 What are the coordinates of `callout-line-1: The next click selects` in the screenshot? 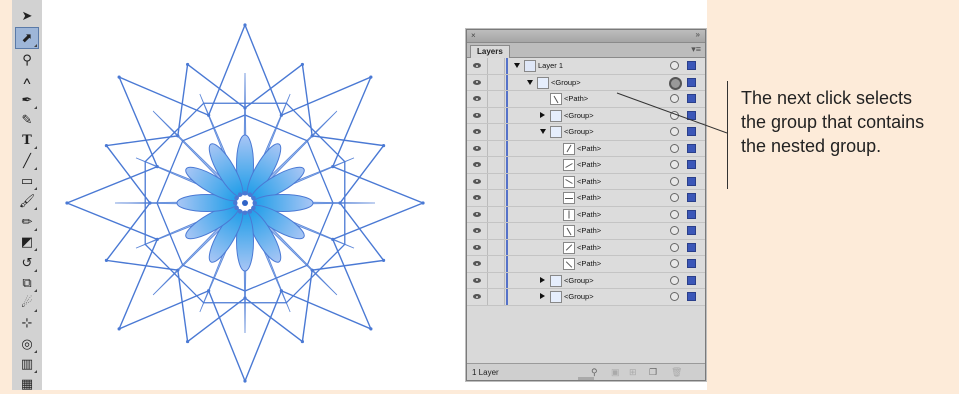 It's located at (827, 98).